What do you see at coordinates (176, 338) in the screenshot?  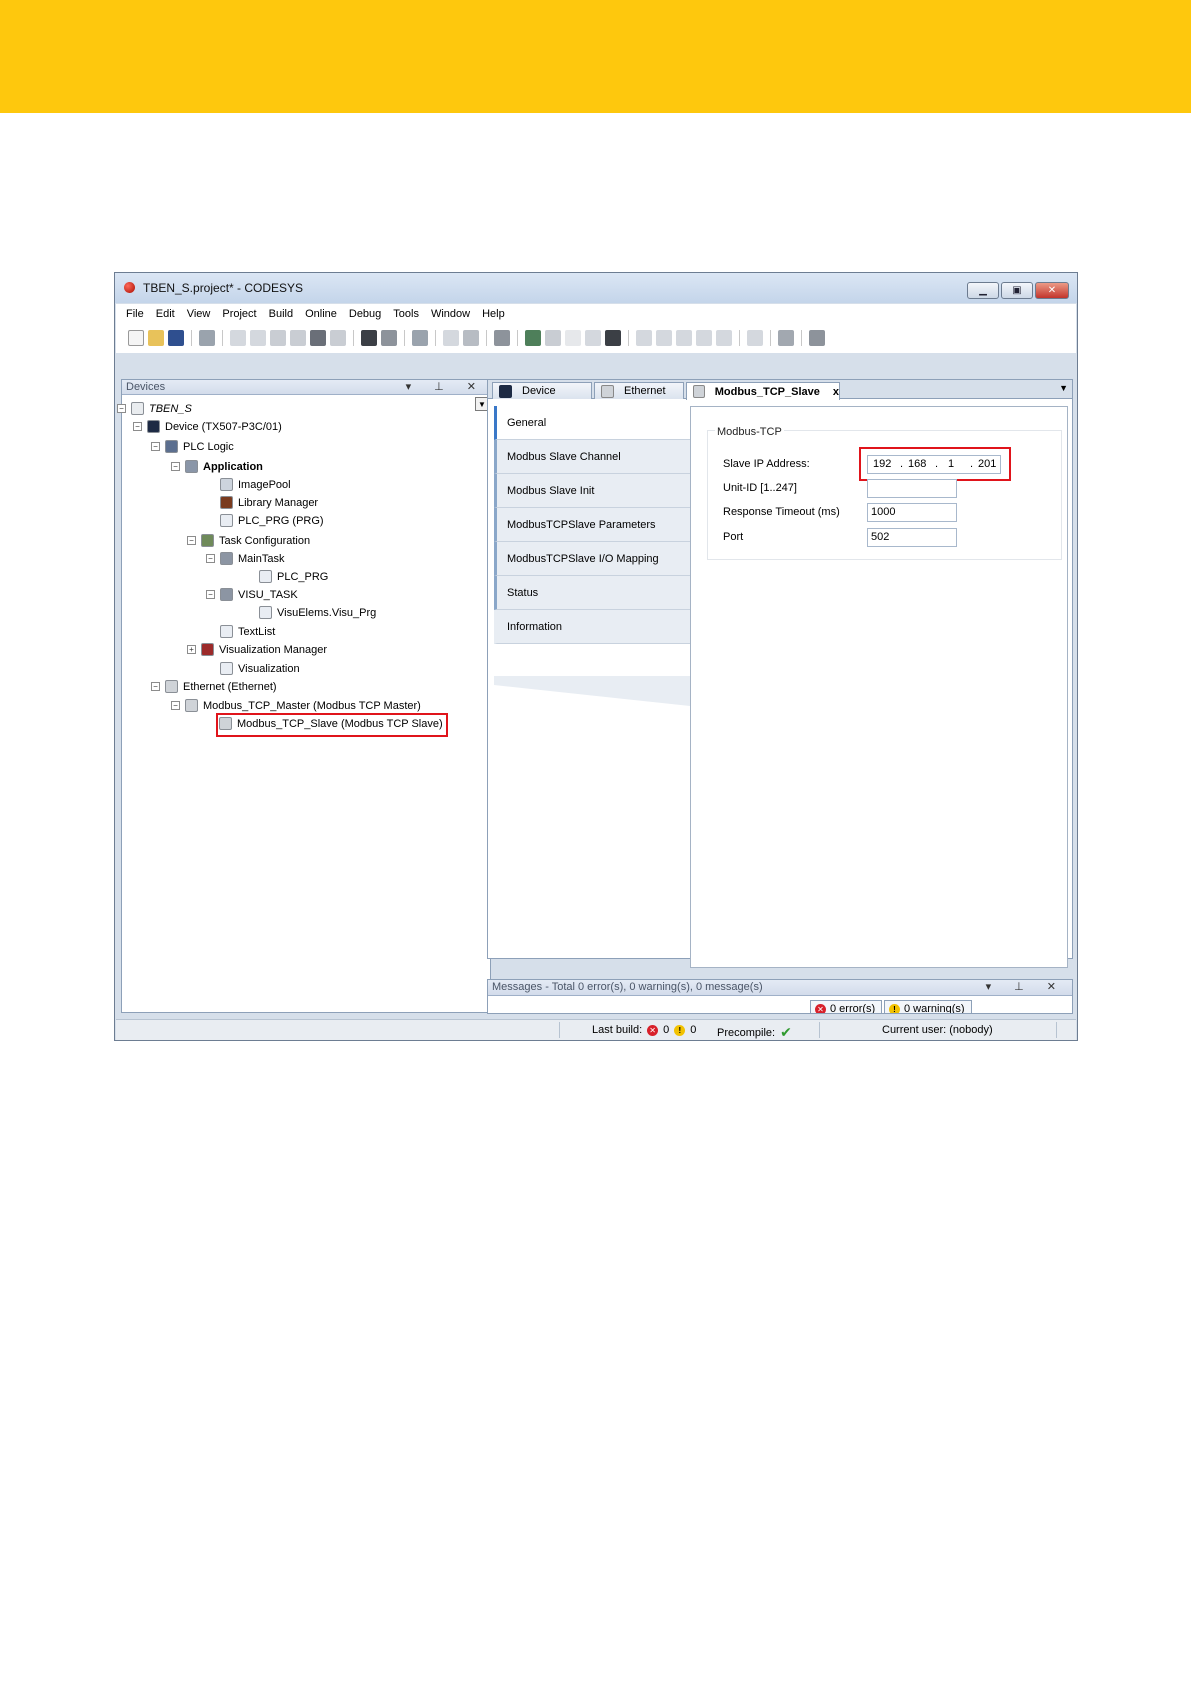 I see `save-icon` at bounding box center [176, 338].